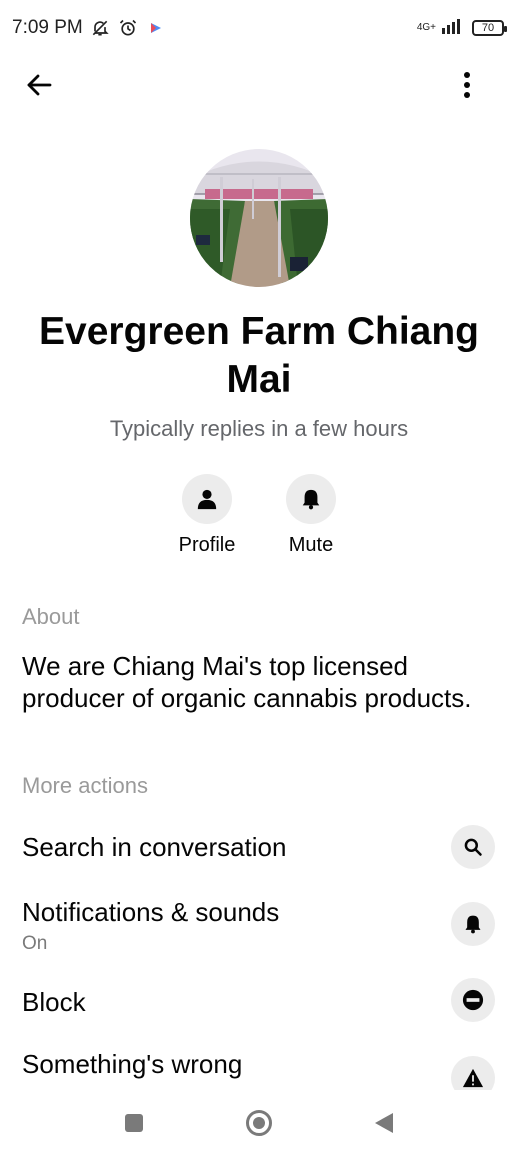 Image resolution: width=518 pixels, height=1152 pixels. I want to click on recent-apps-icon, so click(134, 1123).